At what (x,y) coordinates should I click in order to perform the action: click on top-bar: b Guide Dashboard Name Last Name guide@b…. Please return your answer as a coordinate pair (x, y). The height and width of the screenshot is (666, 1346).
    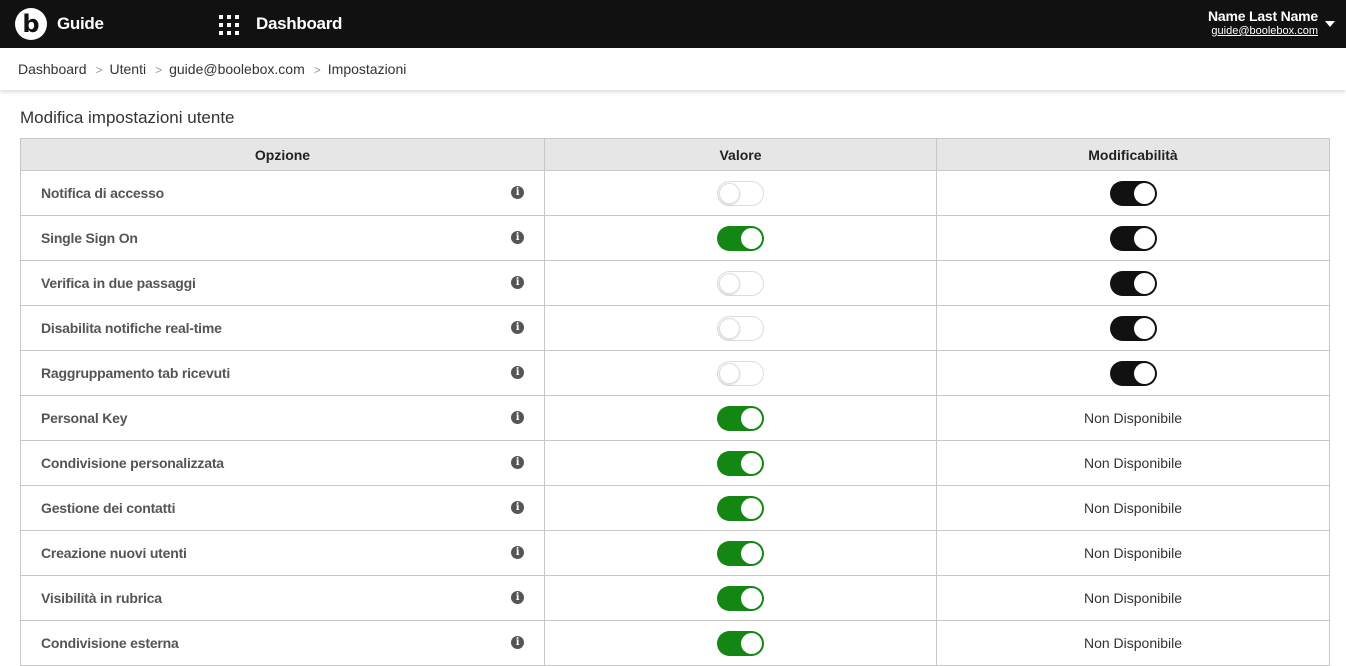
    Looking at the image, I should click on (673, 24).